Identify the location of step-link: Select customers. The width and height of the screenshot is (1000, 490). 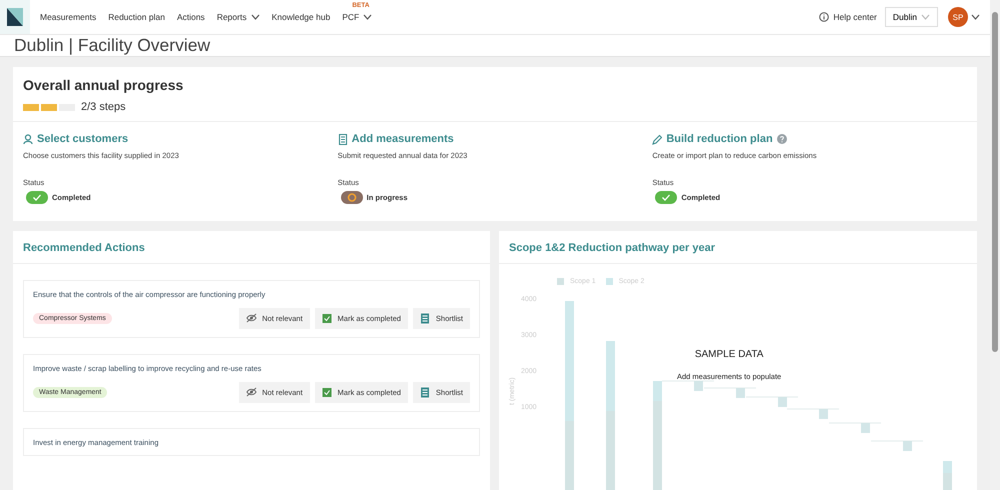
(82, 139).